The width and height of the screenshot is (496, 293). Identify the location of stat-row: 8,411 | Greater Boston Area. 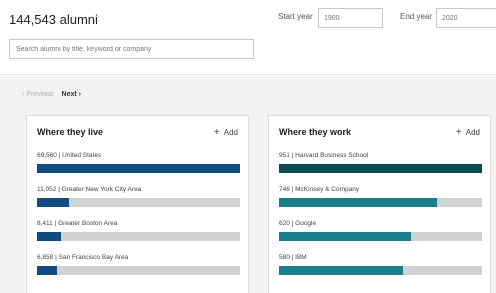
(138, 237).